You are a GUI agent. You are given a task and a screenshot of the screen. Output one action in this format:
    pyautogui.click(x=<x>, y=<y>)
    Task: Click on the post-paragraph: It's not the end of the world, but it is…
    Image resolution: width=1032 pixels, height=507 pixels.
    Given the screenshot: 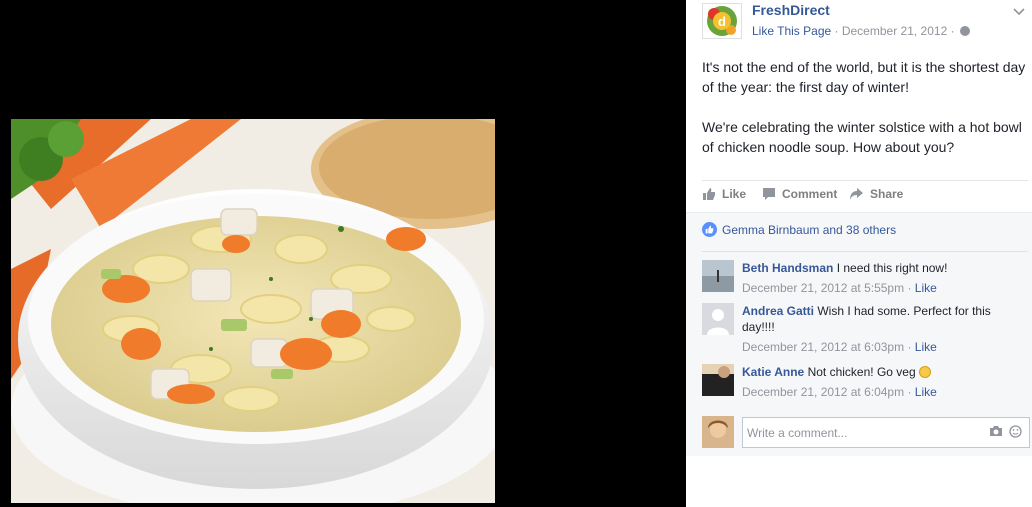 What is the action you would take?
    pyautogui.click(x=864, y=77)
    